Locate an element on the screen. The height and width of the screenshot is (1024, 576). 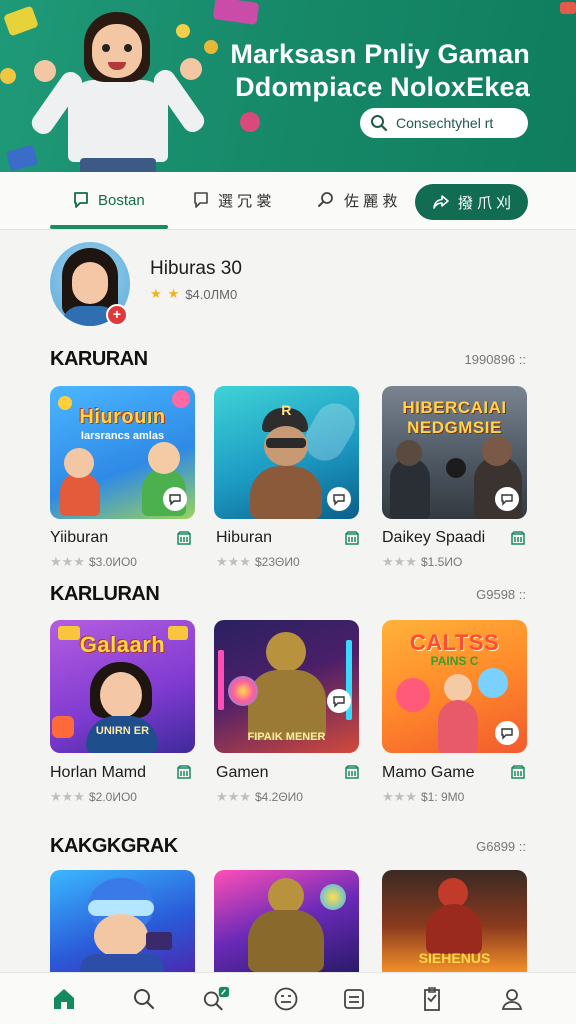
card-subtitle: NEDGMSIE is located at coordinates (454, 427).